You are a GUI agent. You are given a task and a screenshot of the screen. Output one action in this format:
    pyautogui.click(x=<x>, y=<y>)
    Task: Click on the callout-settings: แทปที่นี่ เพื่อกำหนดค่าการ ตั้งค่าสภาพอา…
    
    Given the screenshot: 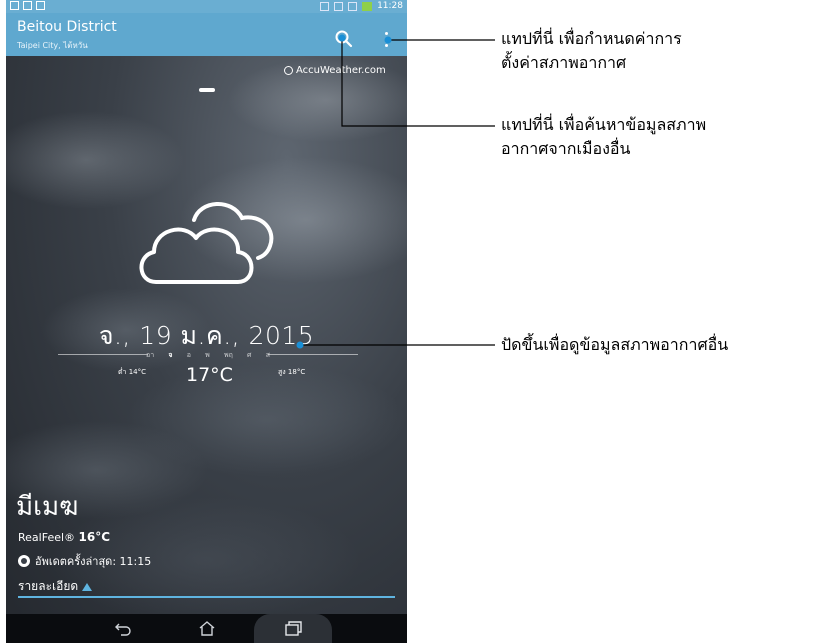 What is the action you would take?
    pyautogui.click(x=591, y=51)
    